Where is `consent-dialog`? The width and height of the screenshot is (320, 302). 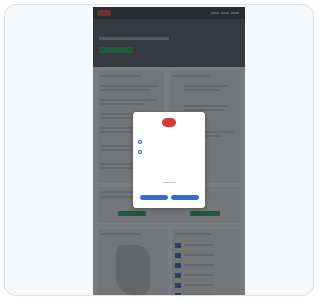
consent-dialog is located at coordinates (169, 160).